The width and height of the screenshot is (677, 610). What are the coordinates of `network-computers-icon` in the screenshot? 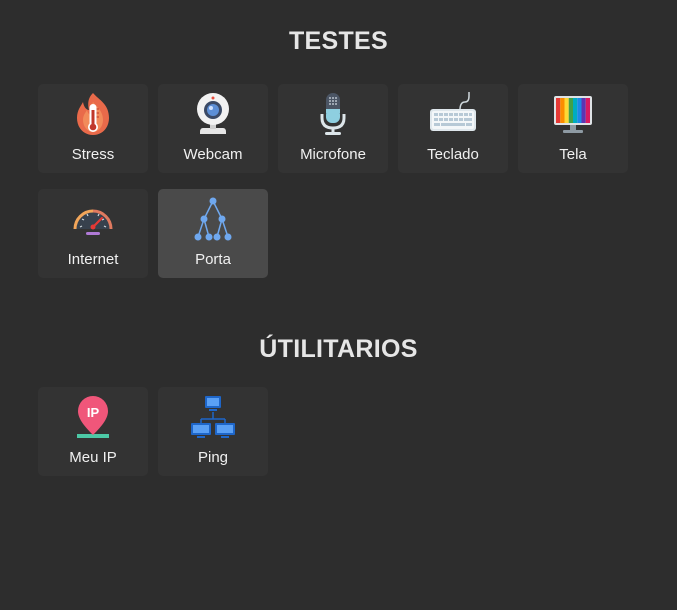 It's located at (213, 417).